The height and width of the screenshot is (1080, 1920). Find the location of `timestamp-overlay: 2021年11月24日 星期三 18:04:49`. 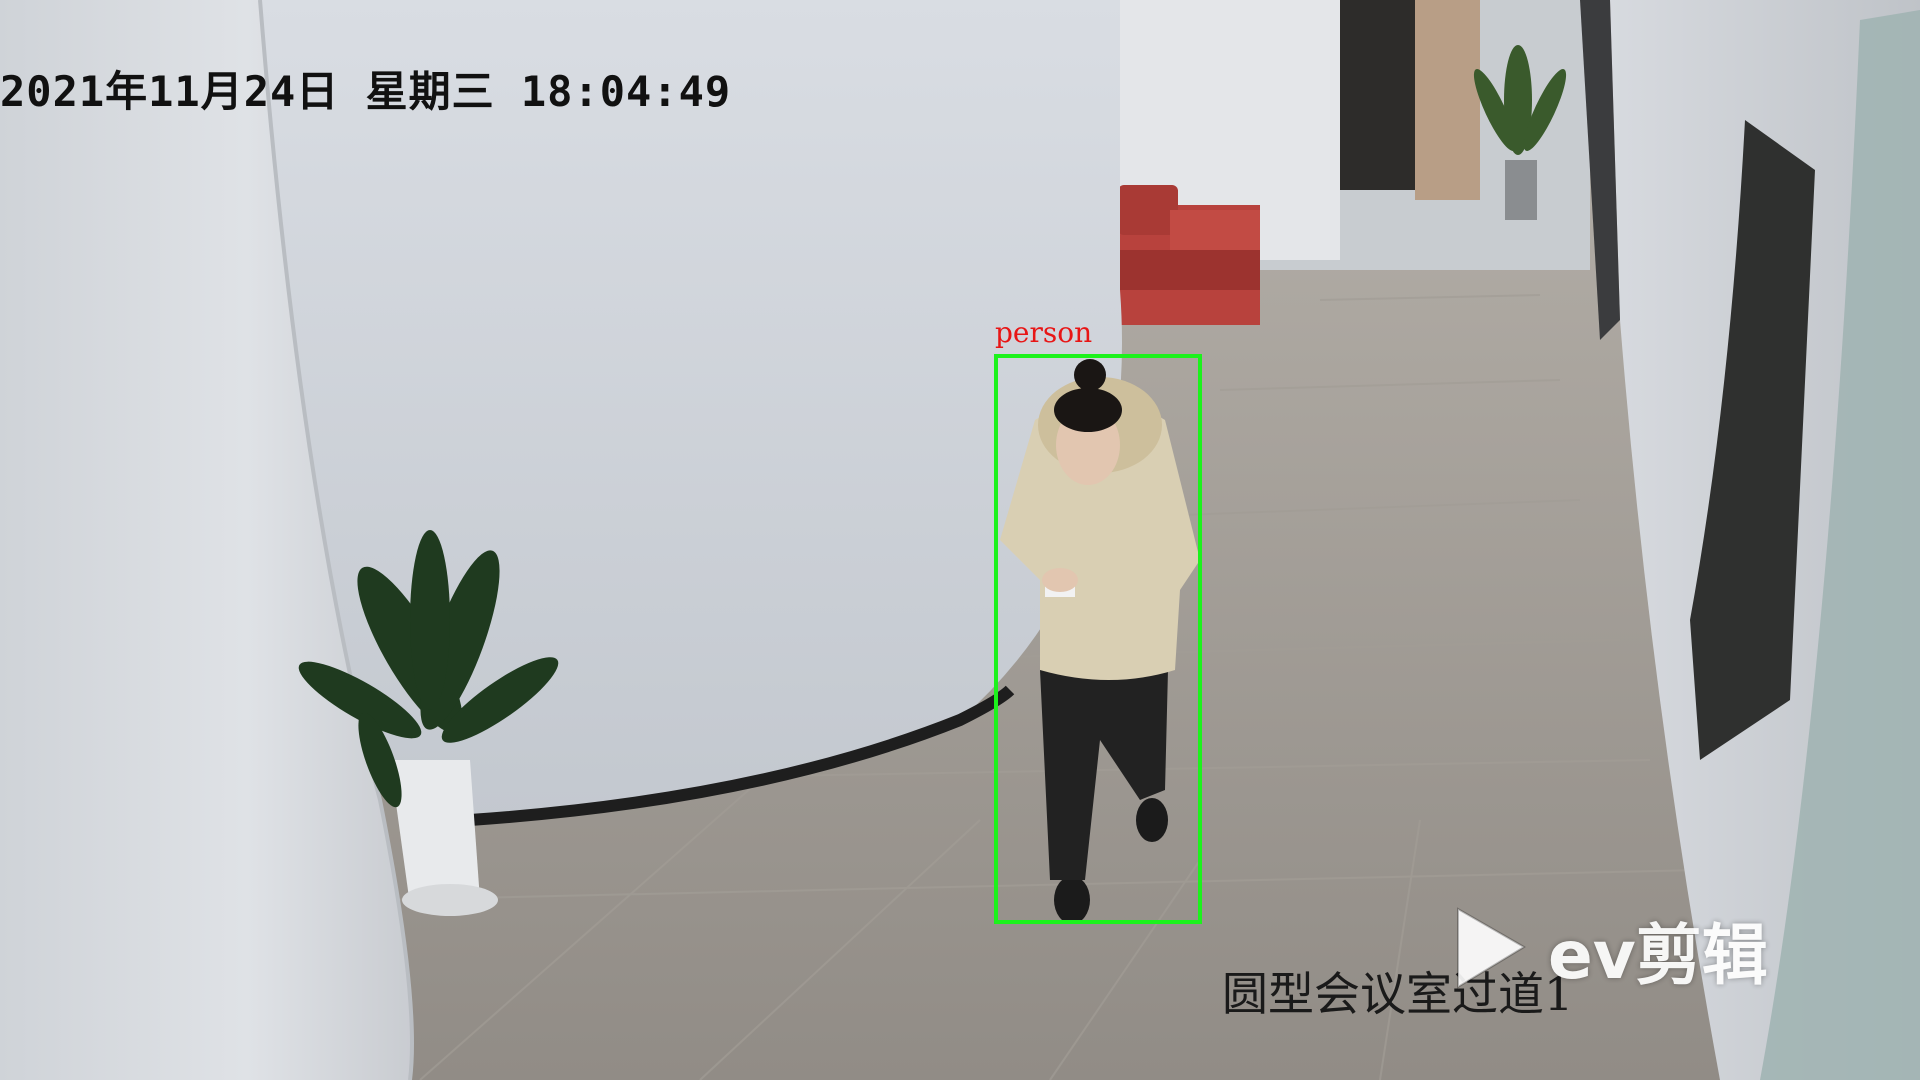

timestamp-overlay: 2021年11月24日 星期三 18:04:49 is located at coordinates (366, 91).